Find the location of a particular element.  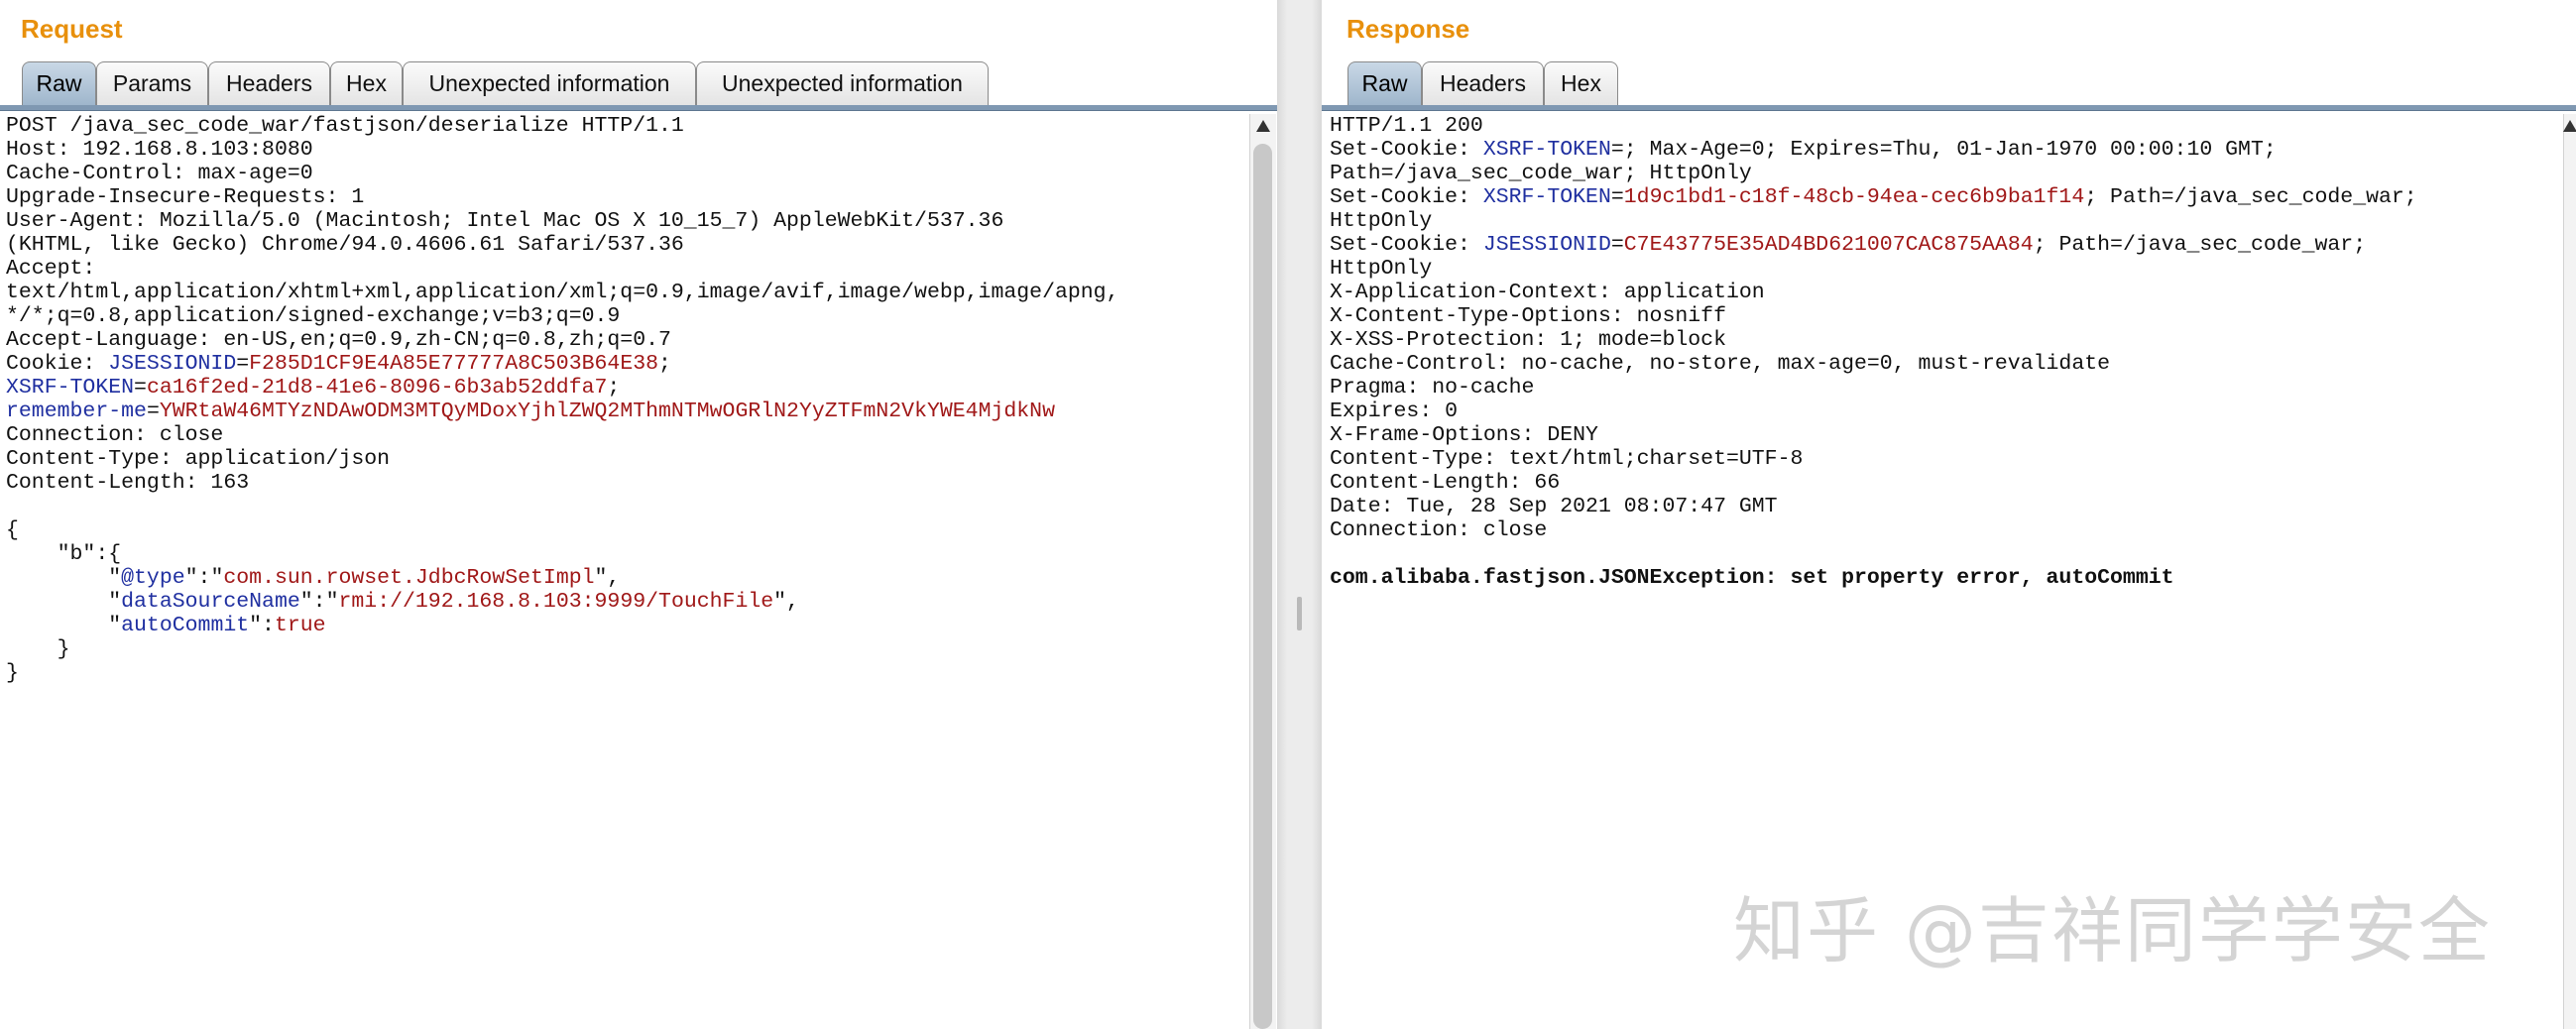

token-text: Date: Tue, 28 Sep 2021 08:07:47 GMT is located at coordinates (1554, 507).